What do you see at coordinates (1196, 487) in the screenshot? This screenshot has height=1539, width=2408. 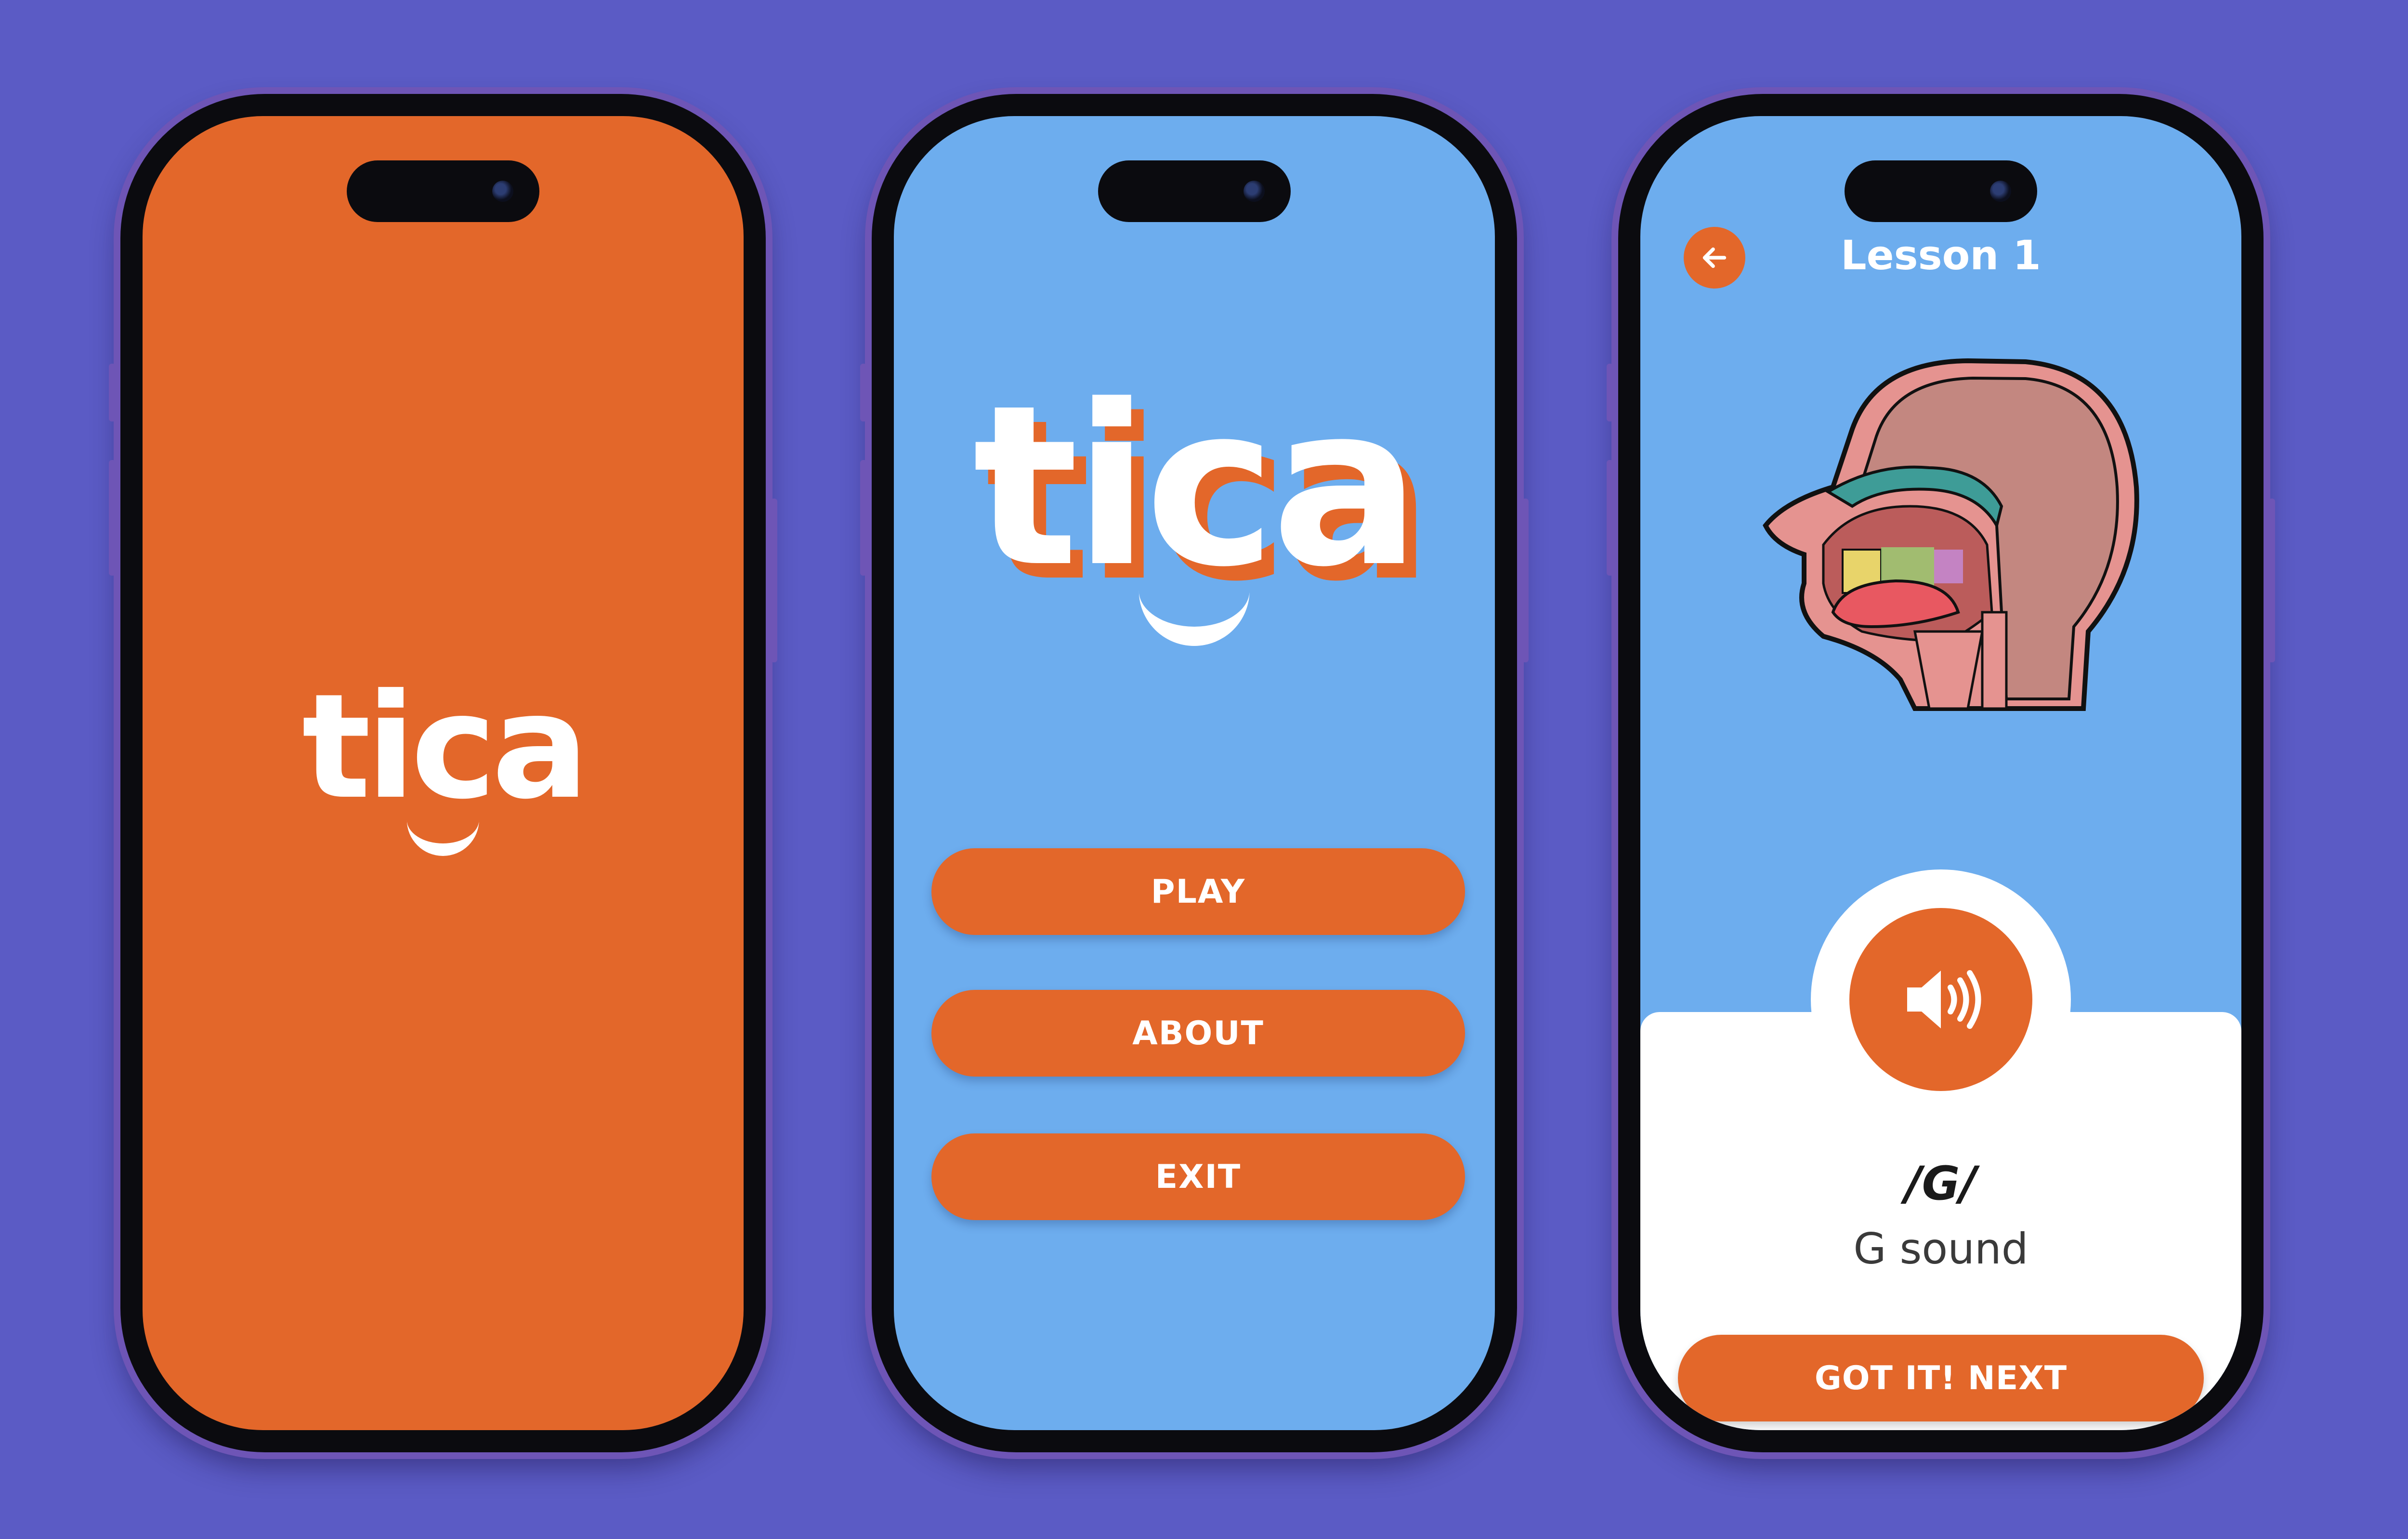 I see `menu-logo-text: tica` at bounding box center [1196, 487].